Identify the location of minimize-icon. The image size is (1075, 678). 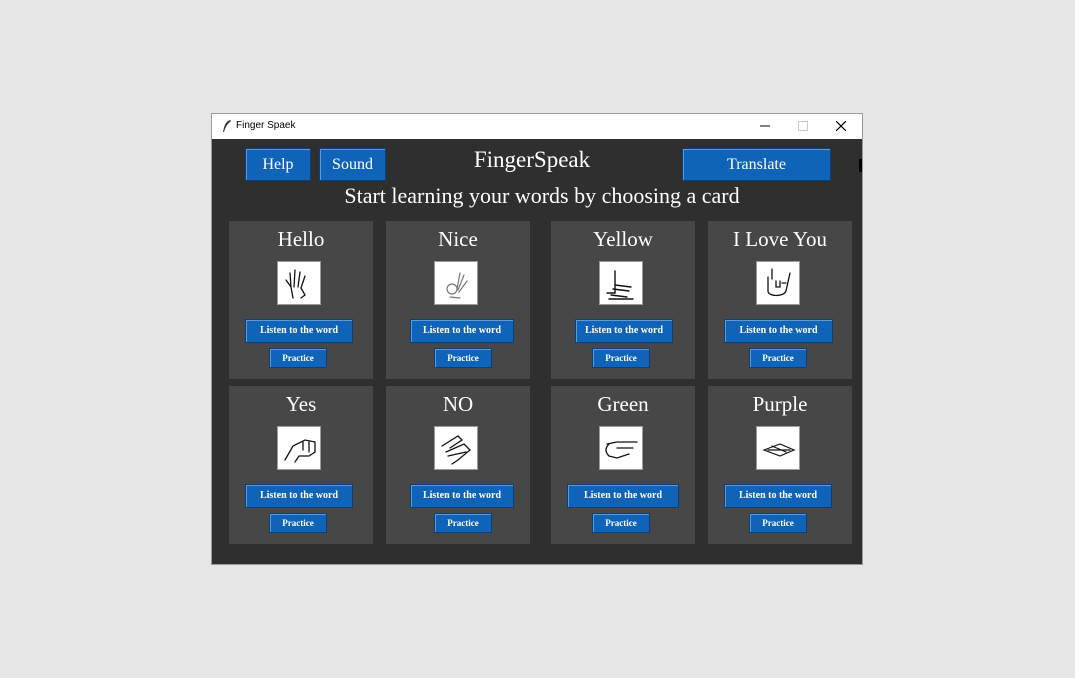
(765, 126).